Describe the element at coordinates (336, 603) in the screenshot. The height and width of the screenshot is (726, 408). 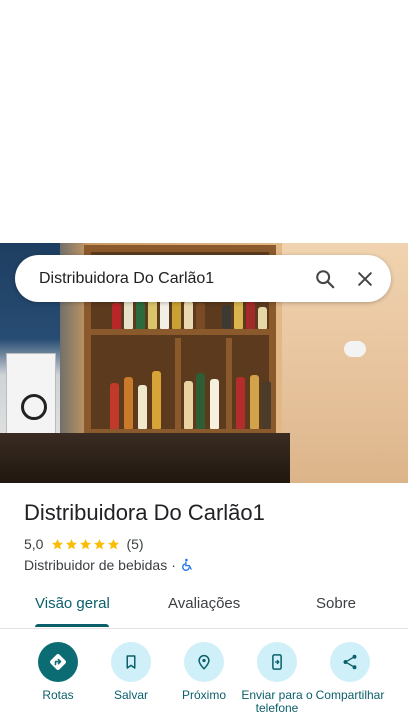
I see `tab-about: Sobre` at that location.